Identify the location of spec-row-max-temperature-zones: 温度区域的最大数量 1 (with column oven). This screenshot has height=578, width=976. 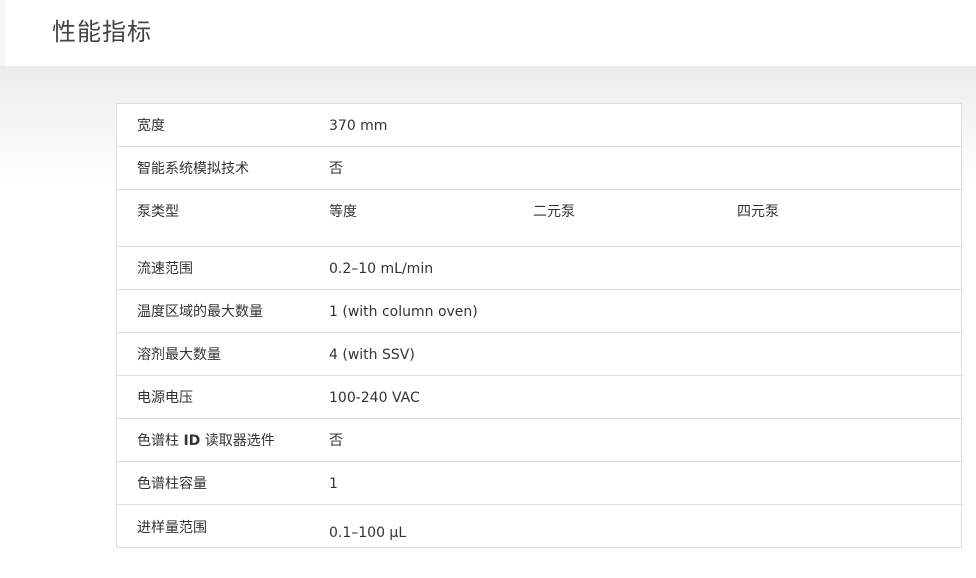
(539, 311).